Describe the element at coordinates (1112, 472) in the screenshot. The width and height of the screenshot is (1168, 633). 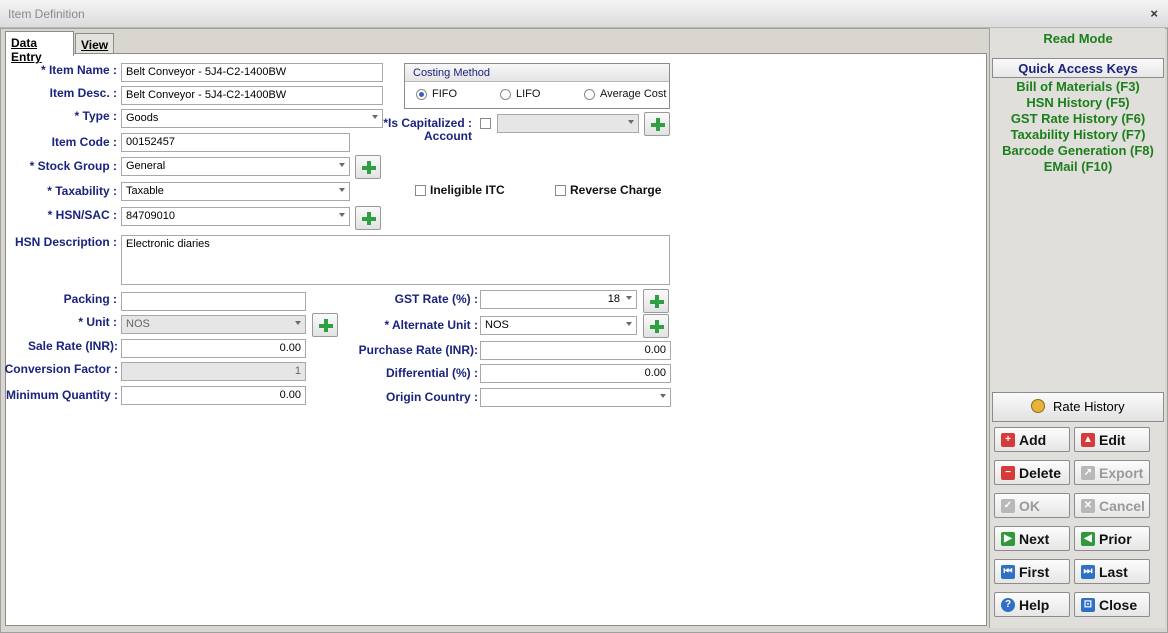
I see `export-button: ↗ Export` at that location.